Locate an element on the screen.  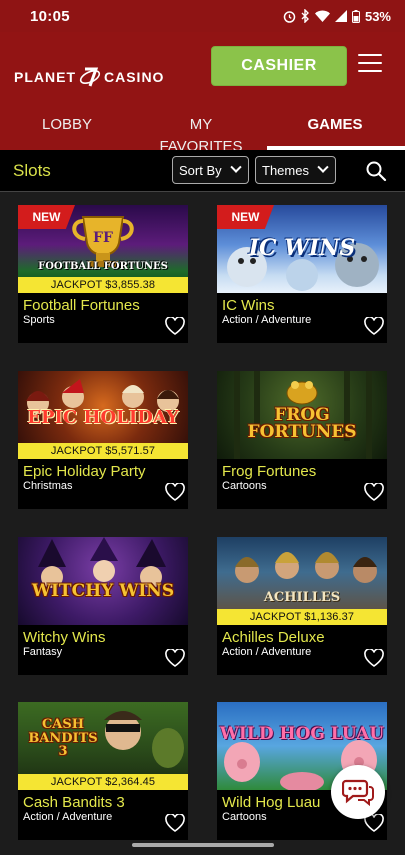
themes-label: Themes is located at coordinates (285, 170).